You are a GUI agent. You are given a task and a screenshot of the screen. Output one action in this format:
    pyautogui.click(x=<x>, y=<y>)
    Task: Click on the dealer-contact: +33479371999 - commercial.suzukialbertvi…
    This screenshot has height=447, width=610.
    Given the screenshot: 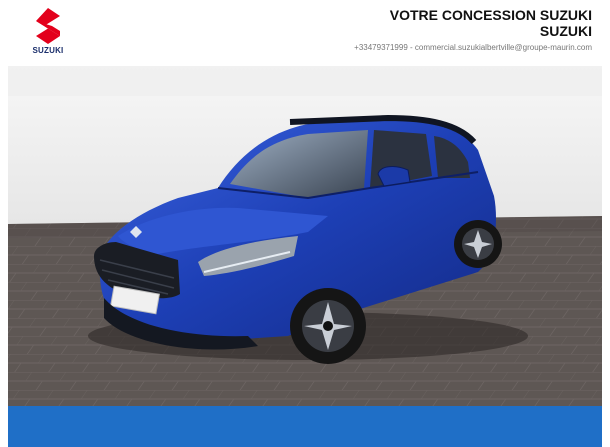 What is the action you would take?
    pyautogui.click(x=473, y=47)
    